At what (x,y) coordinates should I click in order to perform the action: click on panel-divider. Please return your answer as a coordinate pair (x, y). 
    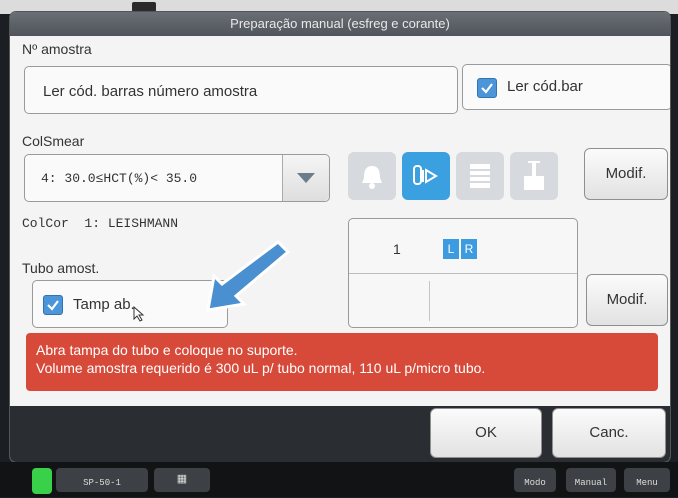
    Looking at the image, I should click on (463, 273).